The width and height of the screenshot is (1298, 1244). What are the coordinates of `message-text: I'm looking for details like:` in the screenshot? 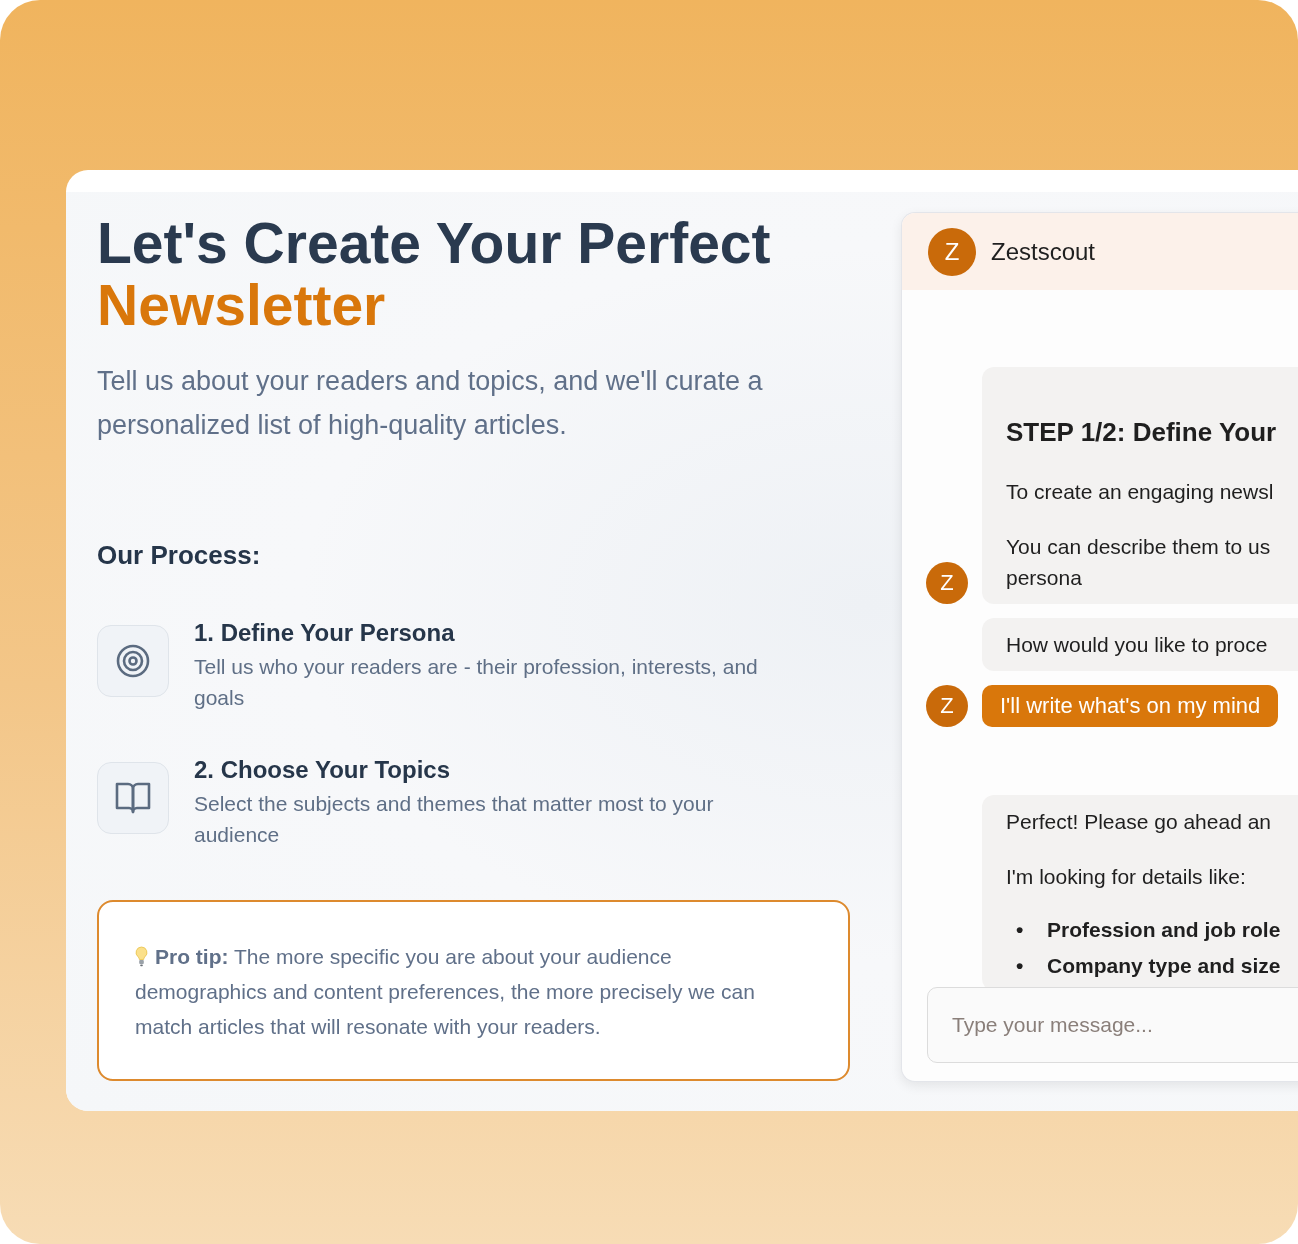 It's located at (1126, 877).